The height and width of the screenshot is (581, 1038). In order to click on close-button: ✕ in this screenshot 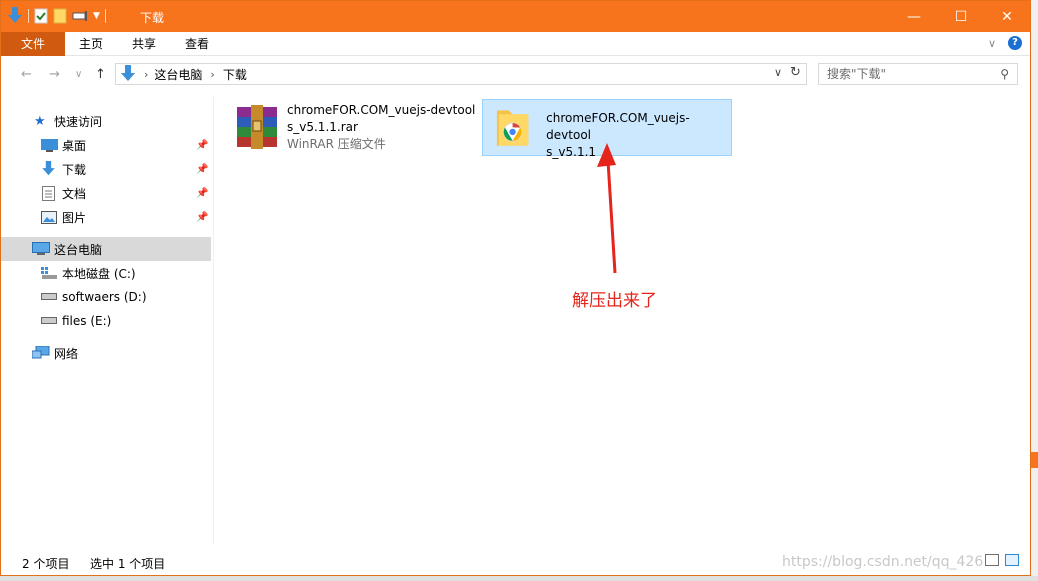, I will do `click(1007, 16)`.